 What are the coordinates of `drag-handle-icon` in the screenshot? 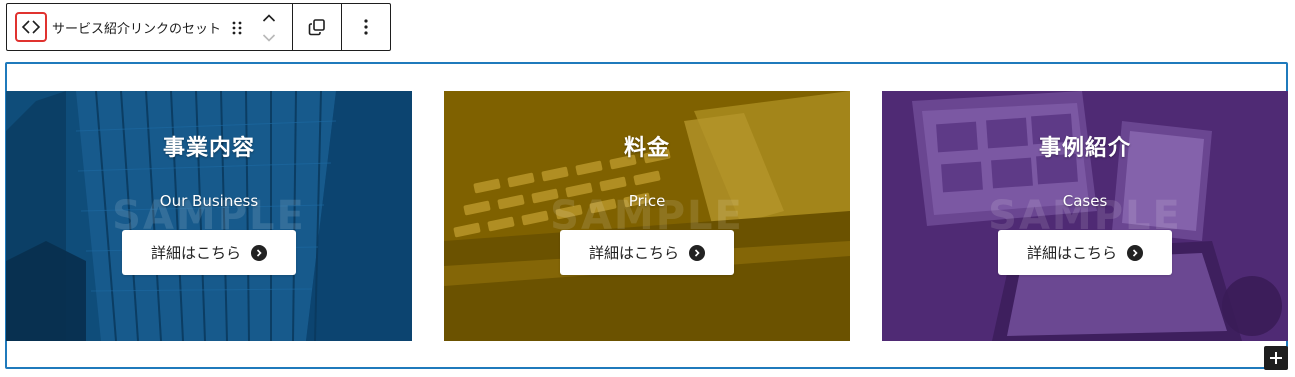 It's located at (237, 28).